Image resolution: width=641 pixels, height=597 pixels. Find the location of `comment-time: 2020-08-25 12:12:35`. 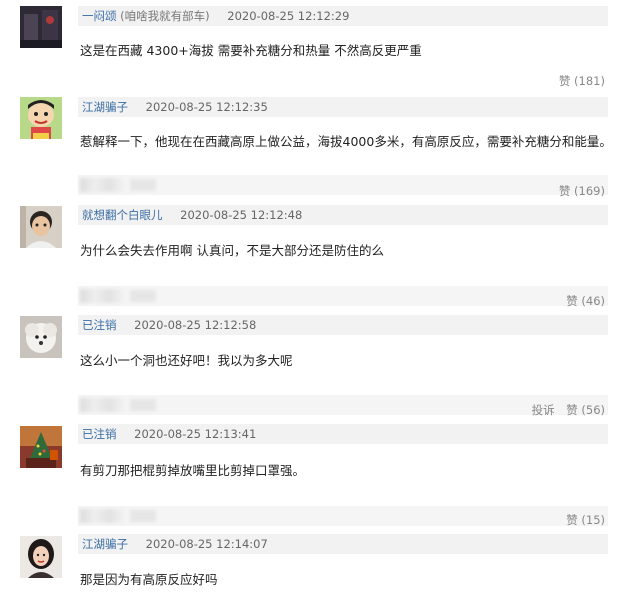

comment-time: 2020-08-25 12:12:35 is located at coordinates (206, 107).